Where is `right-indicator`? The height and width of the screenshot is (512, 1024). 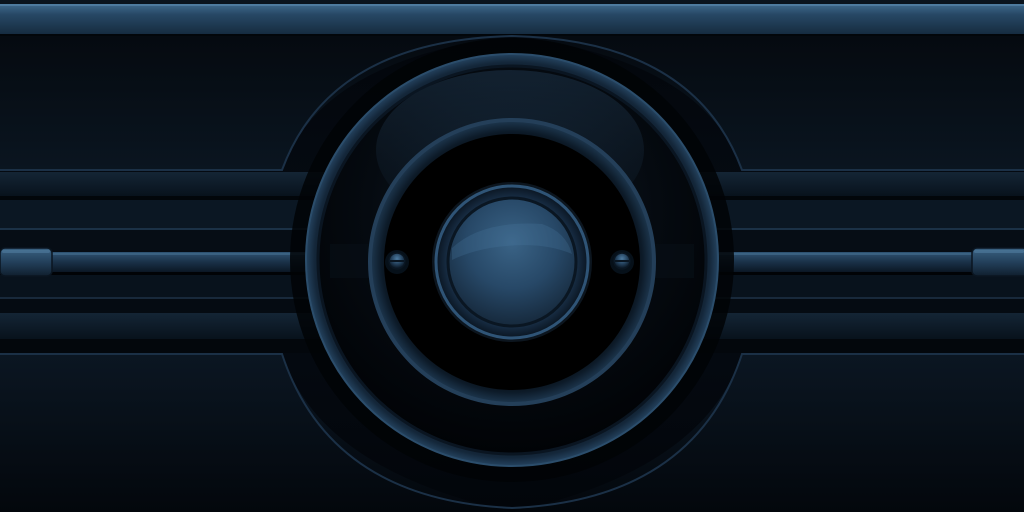
right-indicator is located at coordinates (622, 262).